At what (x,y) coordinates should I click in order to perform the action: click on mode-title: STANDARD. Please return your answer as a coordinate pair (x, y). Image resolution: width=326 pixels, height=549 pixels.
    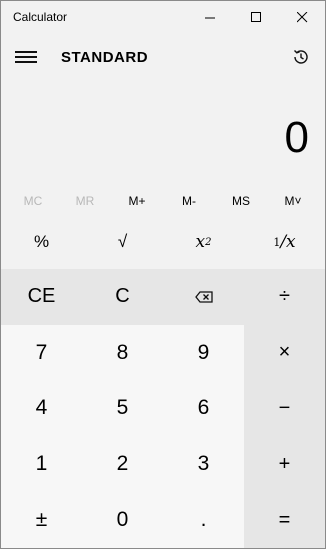
    Looking at the image, I should click on (105, 57).